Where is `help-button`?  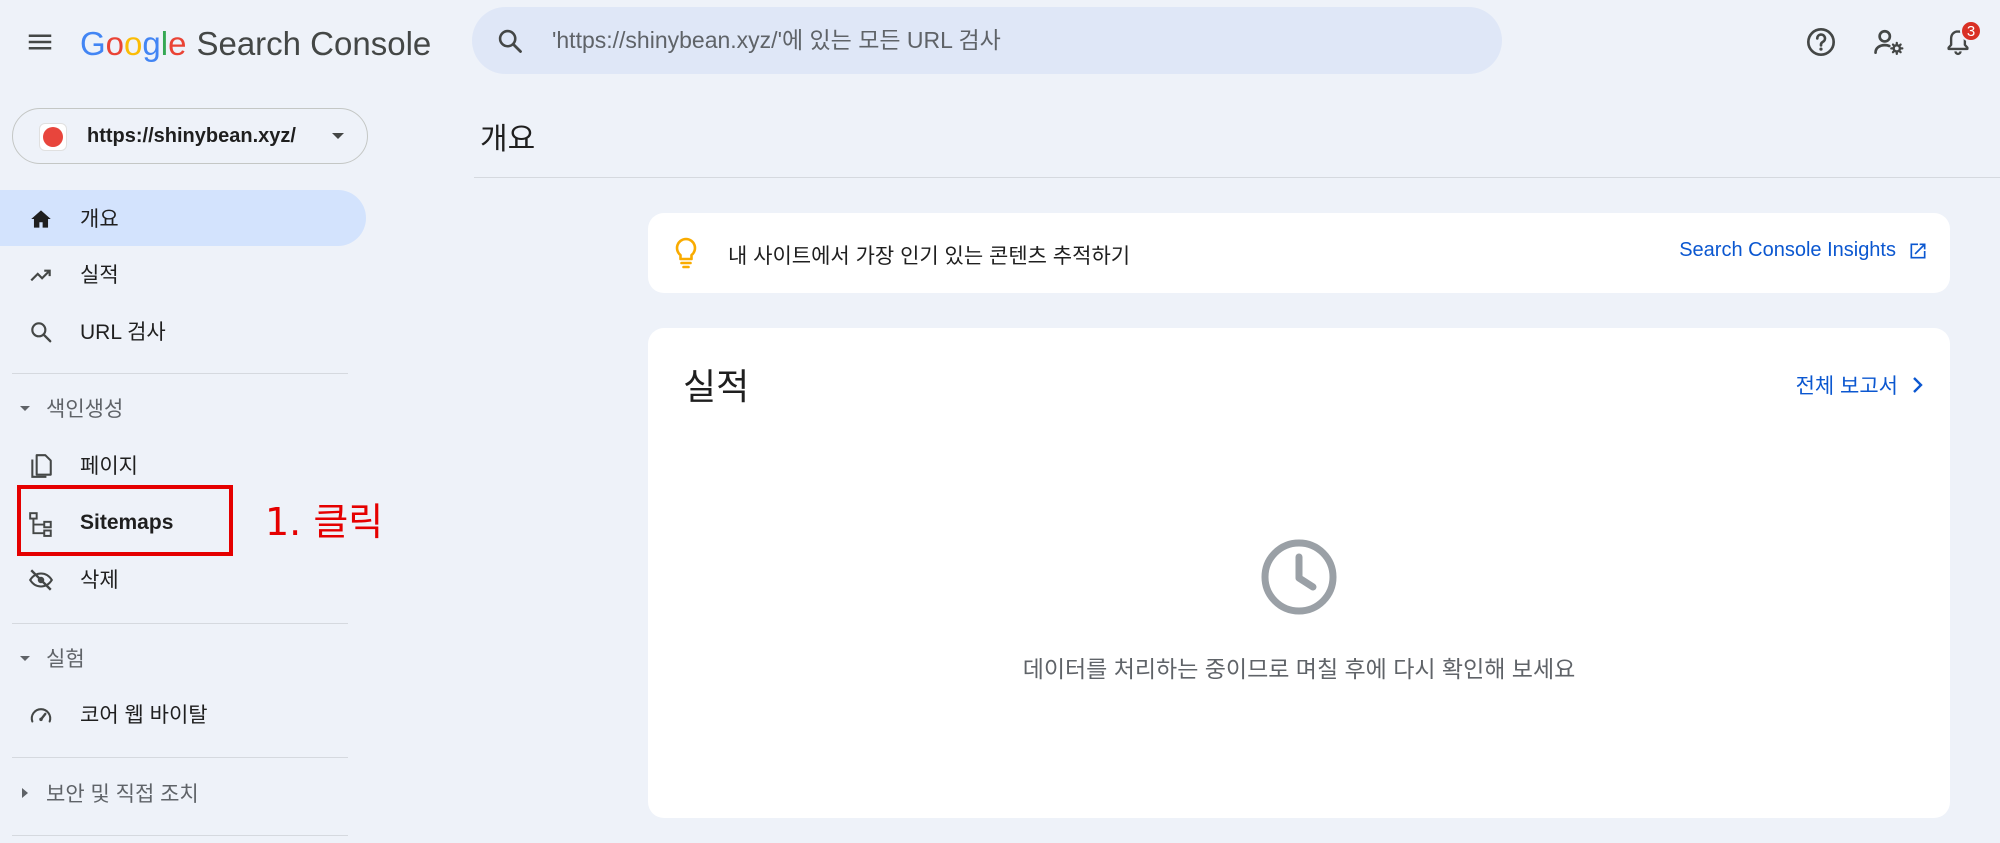 help-button is located at coordinates (1821, 42).